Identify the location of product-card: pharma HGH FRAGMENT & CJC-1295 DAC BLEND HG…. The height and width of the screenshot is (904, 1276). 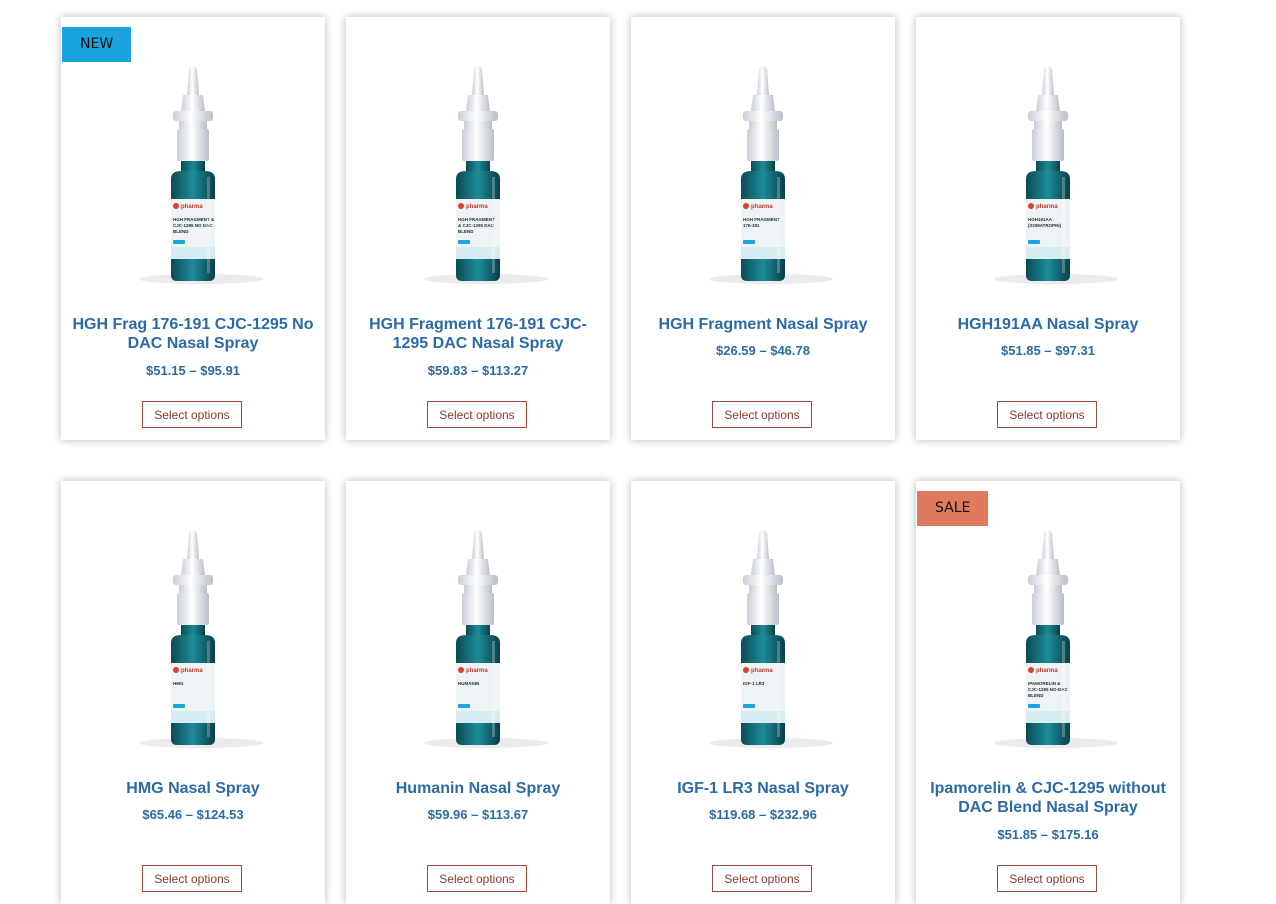
(478, 228).